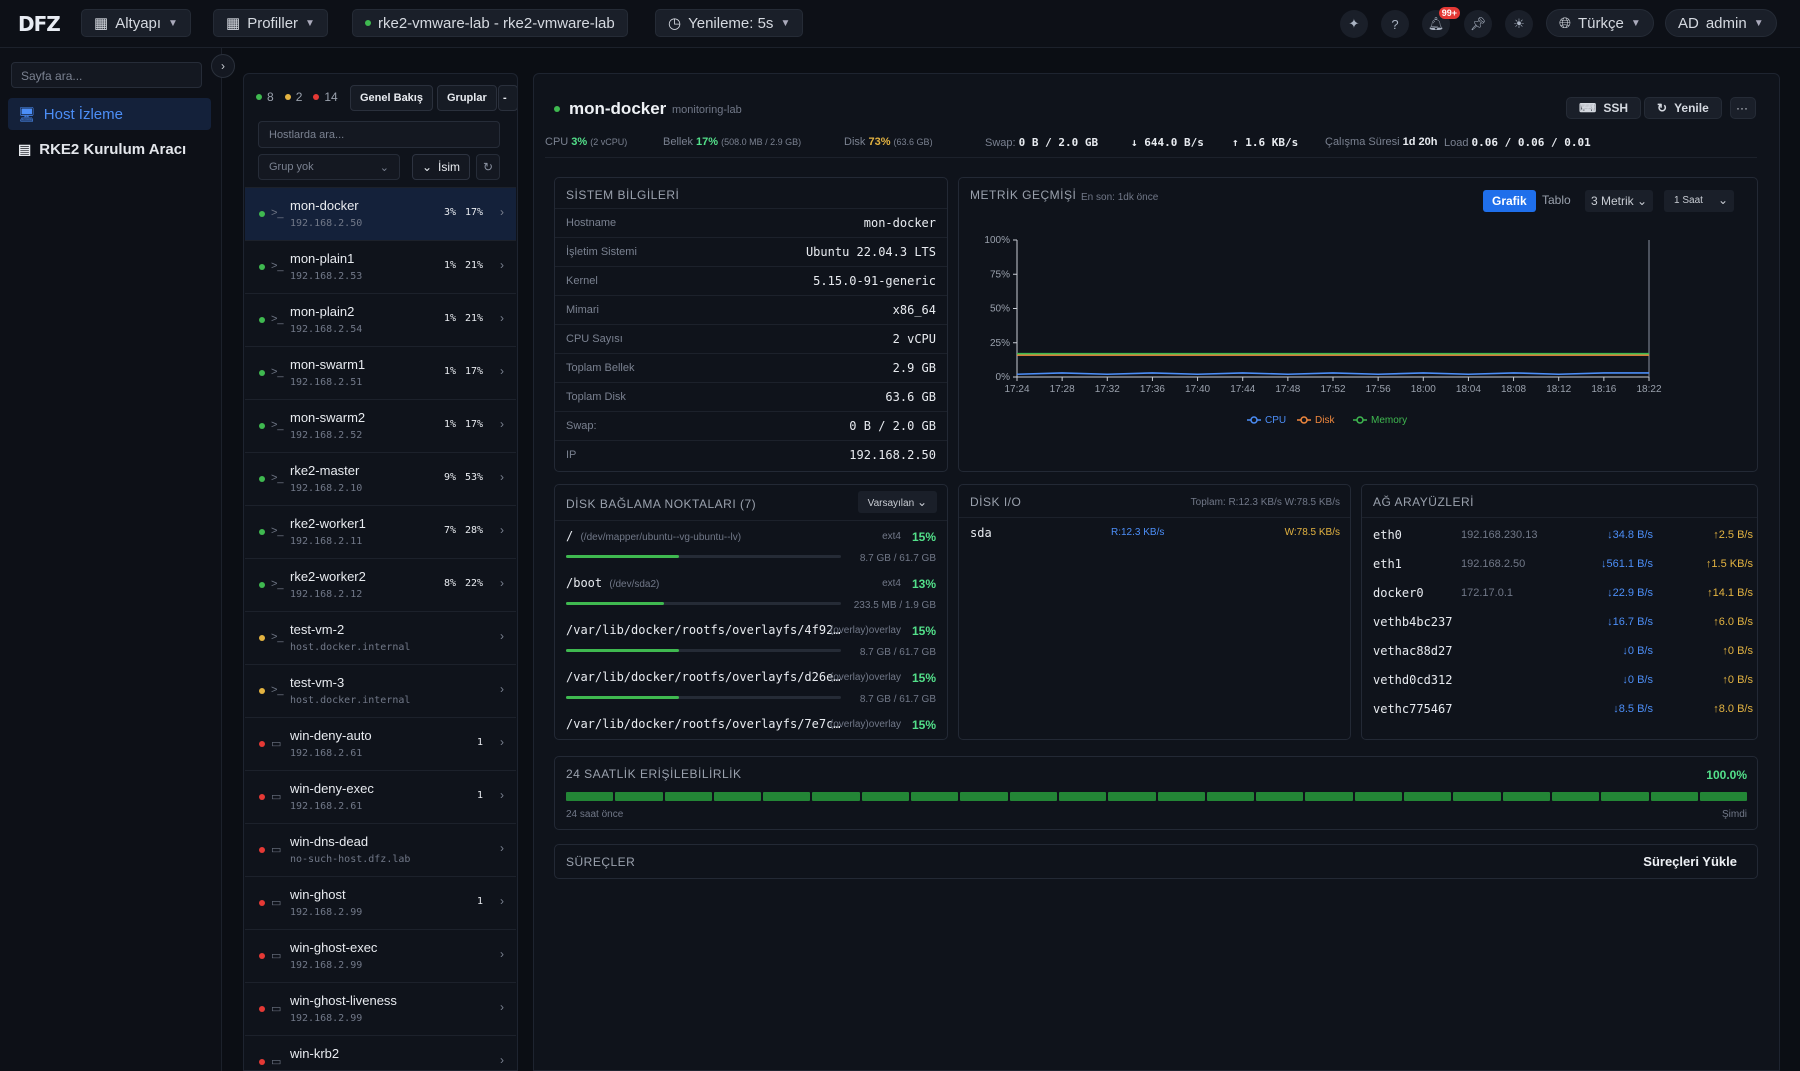  I want to click on tab-table: Tablo, so click(1556, 200).